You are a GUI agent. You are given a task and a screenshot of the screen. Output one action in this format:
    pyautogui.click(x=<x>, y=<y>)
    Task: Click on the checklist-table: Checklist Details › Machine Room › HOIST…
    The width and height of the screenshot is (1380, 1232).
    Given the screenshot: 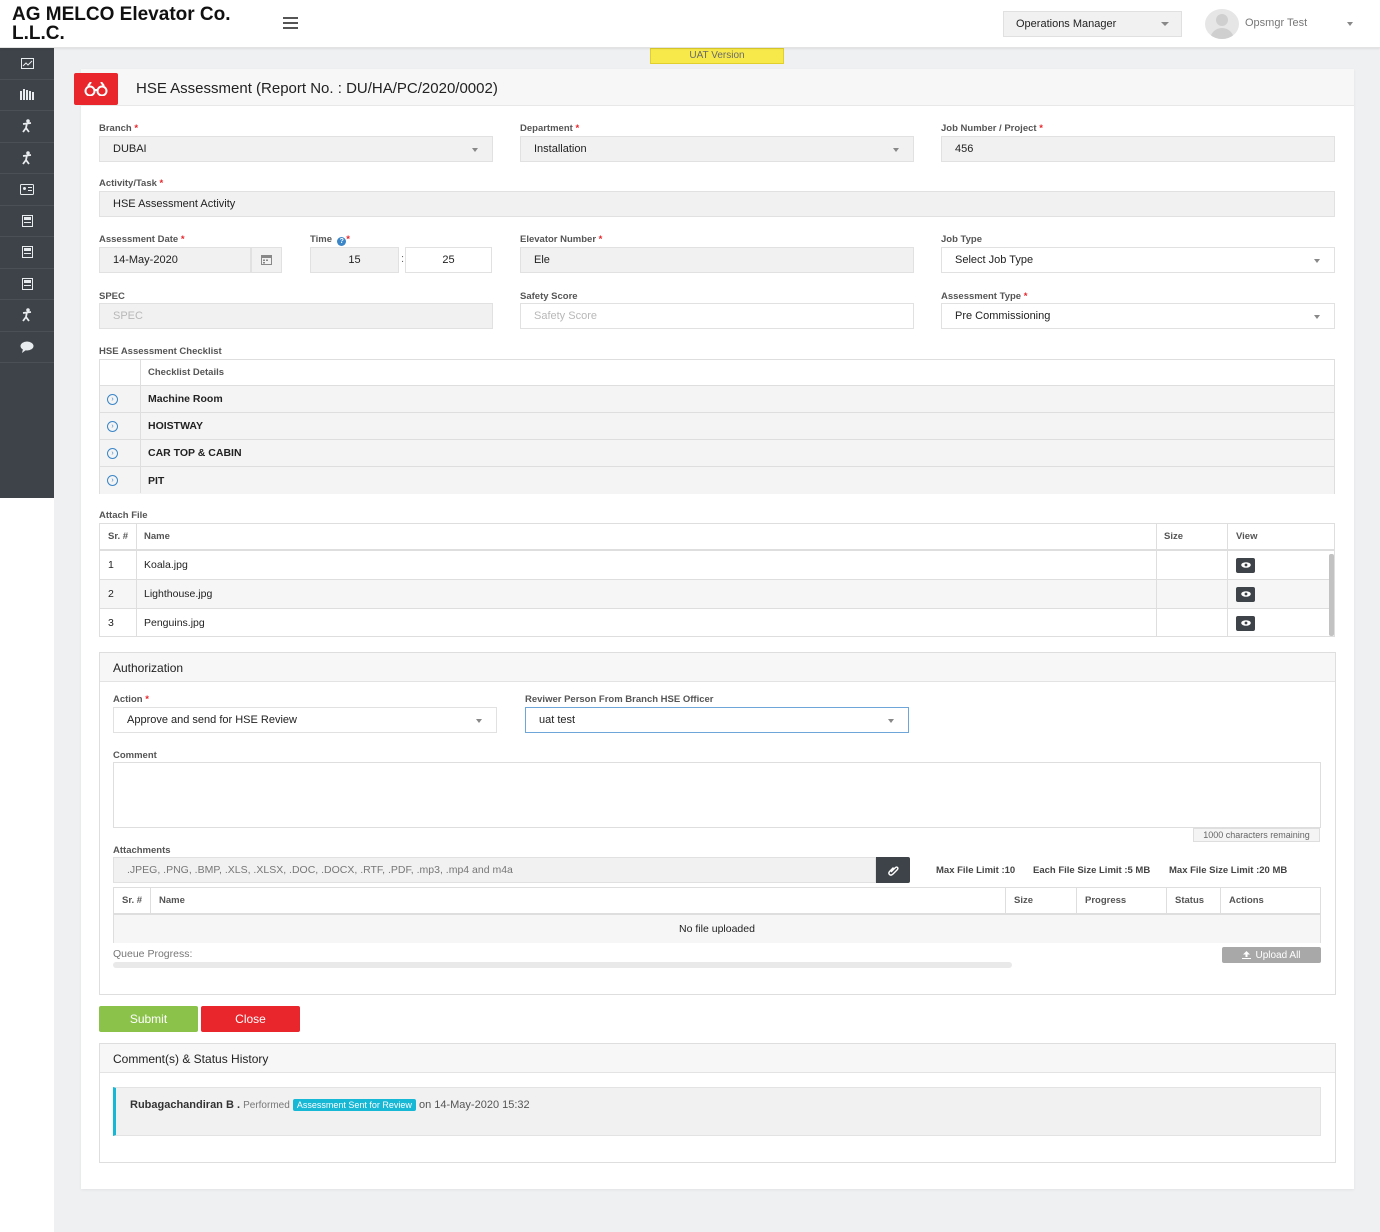 What is the action you would take?
    pyautogui.click(x=717, y=426)
    